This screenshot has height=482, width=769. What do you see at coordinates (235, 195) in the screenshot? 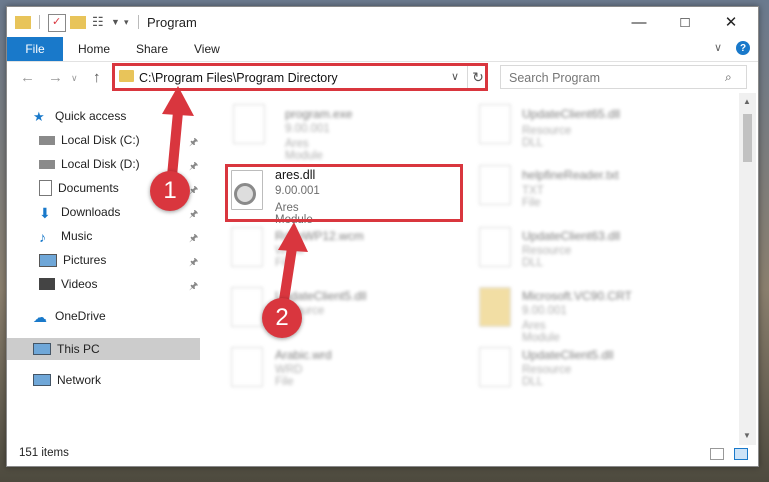
I see `callout-arrows` at bounding box center [235, 195].